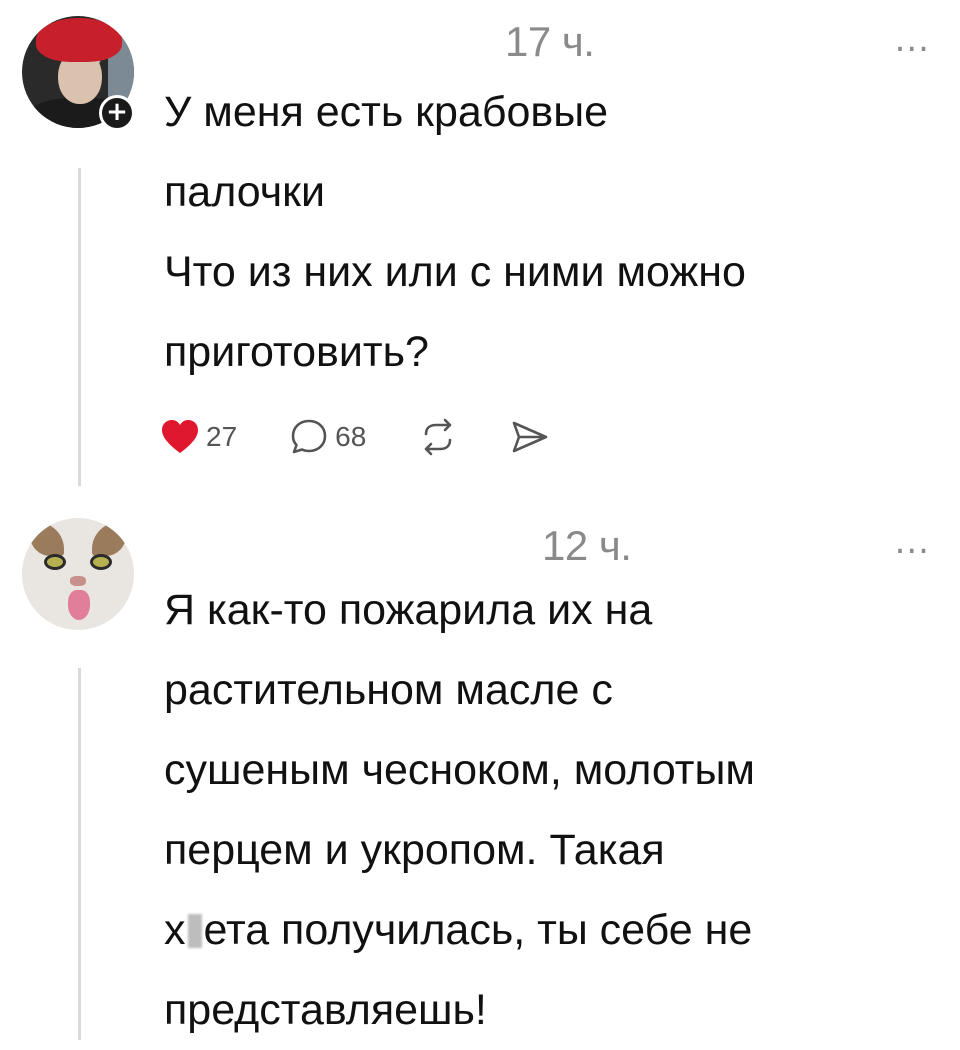 The height and width of the screenshot is (1050, 960). What do you see at coordinates (296, 352) in the screenshot?
I see `post-text-line: приготовить?` at bounding box center [296, 352].